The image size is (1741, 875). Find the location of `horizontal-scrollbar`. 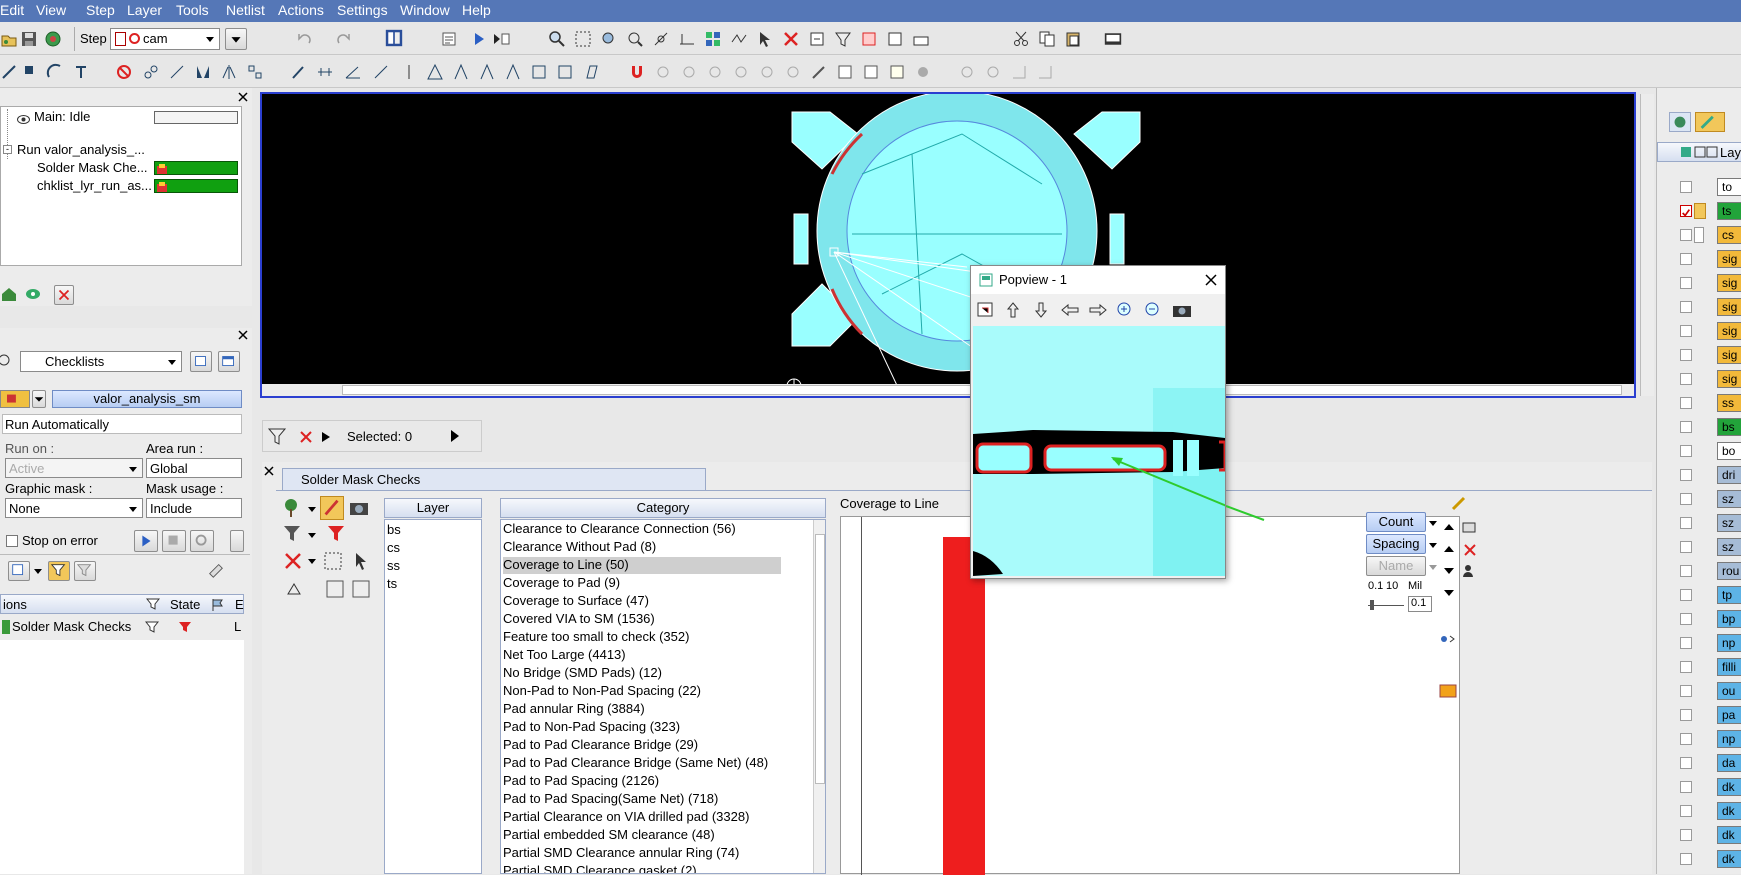

horizontal-scrollbar is located at coordinates (948, 390).